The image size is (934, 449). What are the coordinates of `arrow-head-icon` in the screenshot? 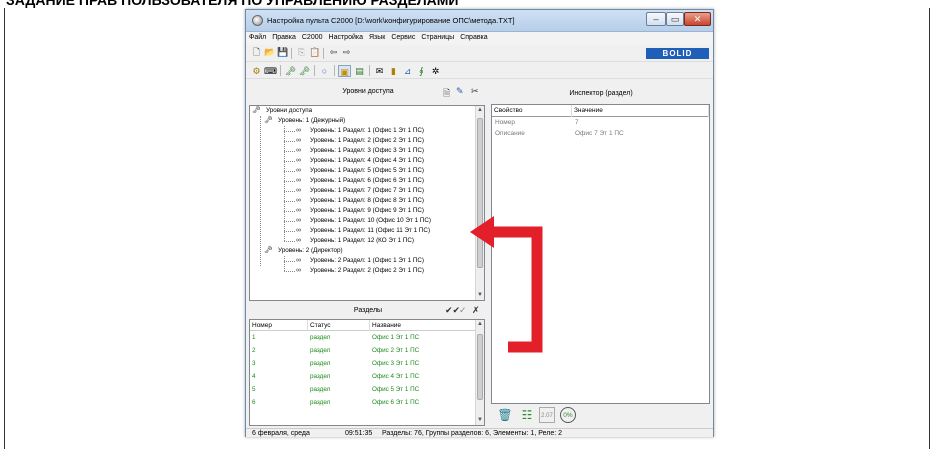 It's located at (482, 232).